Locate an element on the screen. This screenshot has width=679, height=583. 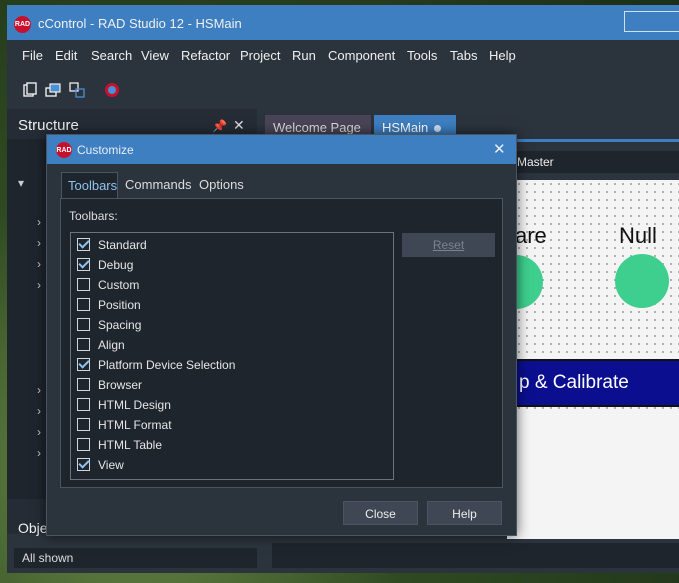
master-view-selector: Master is located at coordinates (593, 162).